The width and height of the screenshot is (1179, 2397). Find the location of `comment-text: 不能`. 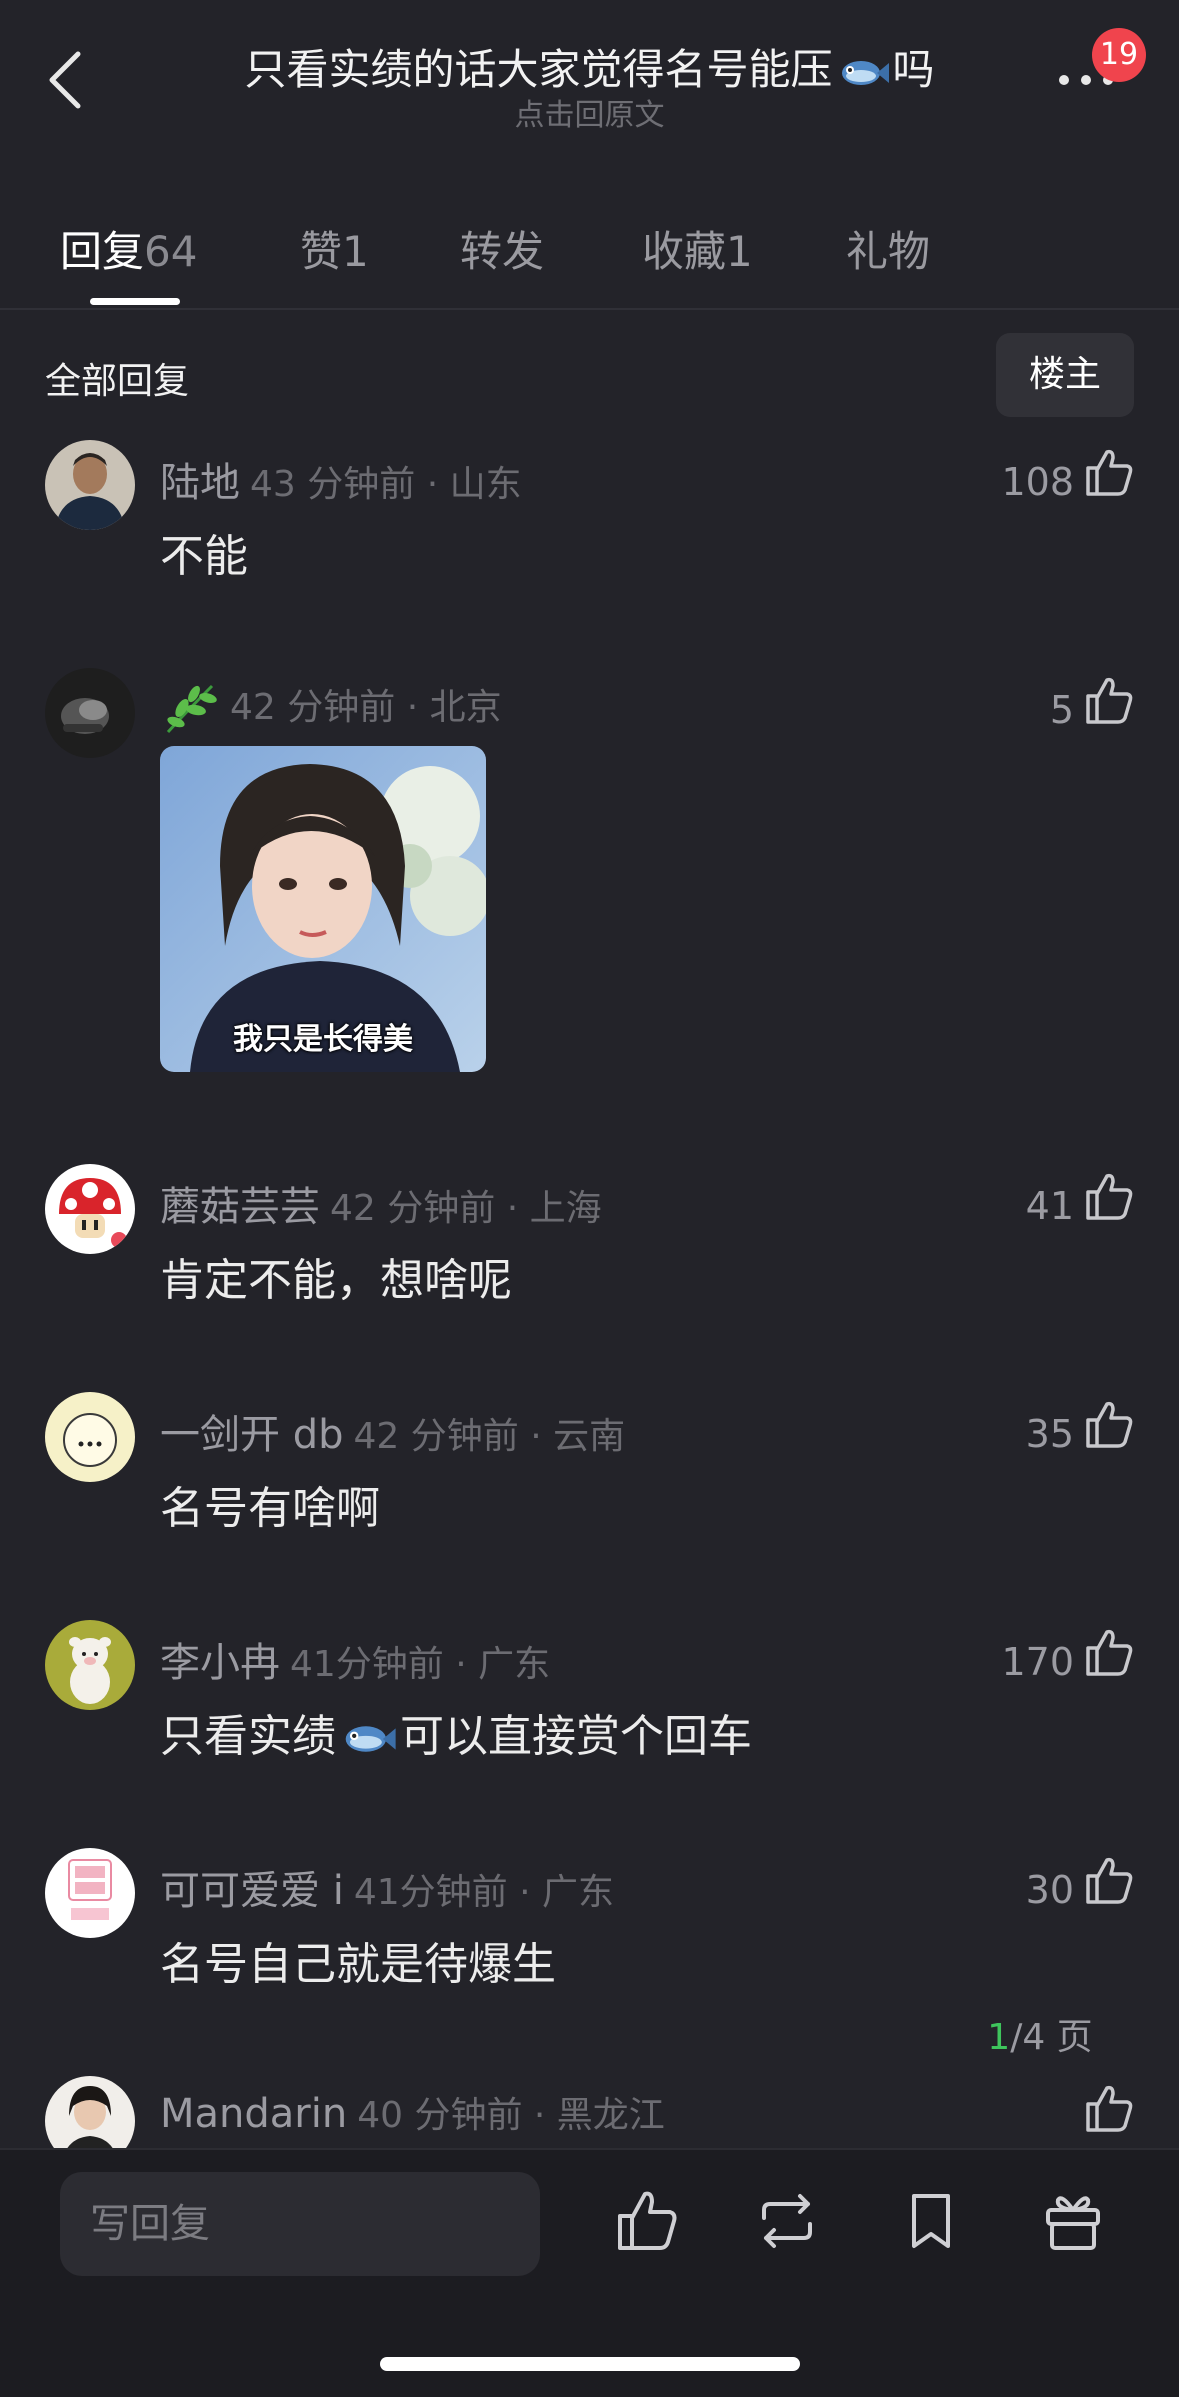

comment-text: 不能 is located at coordinates (204, 556).